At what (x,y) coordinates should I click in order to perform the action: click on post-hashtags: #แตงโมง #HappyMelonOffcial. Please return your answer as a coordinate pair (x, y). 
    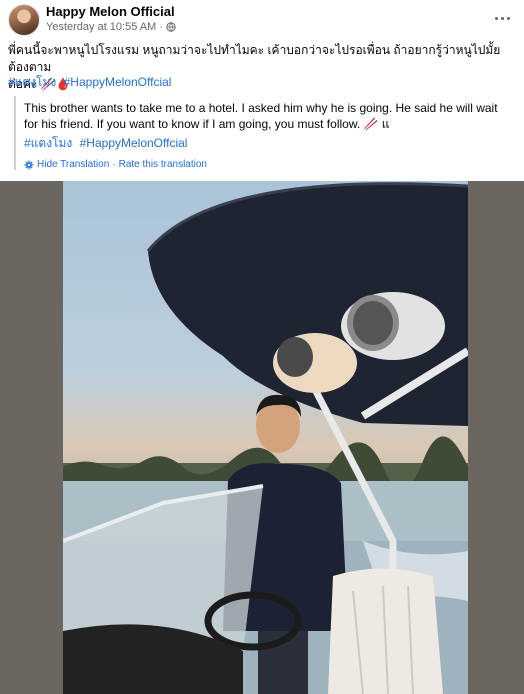
    Looking at the image, I should click on (91, 82).